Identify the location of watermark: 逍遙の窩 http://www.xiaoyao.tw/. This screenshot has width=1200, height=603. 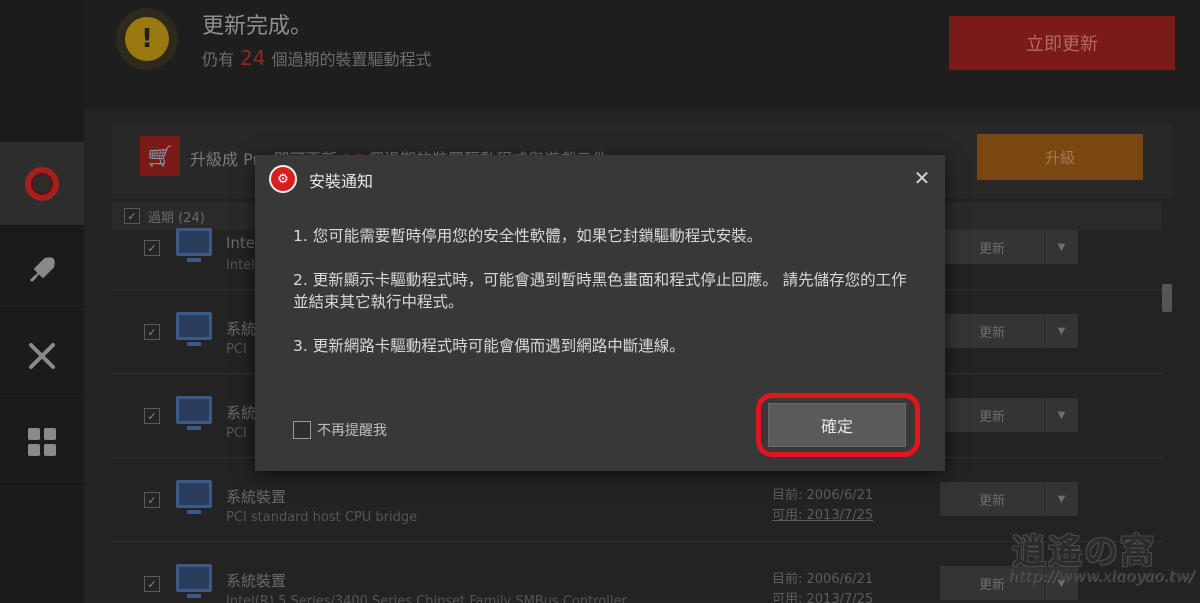
(1077, 561).